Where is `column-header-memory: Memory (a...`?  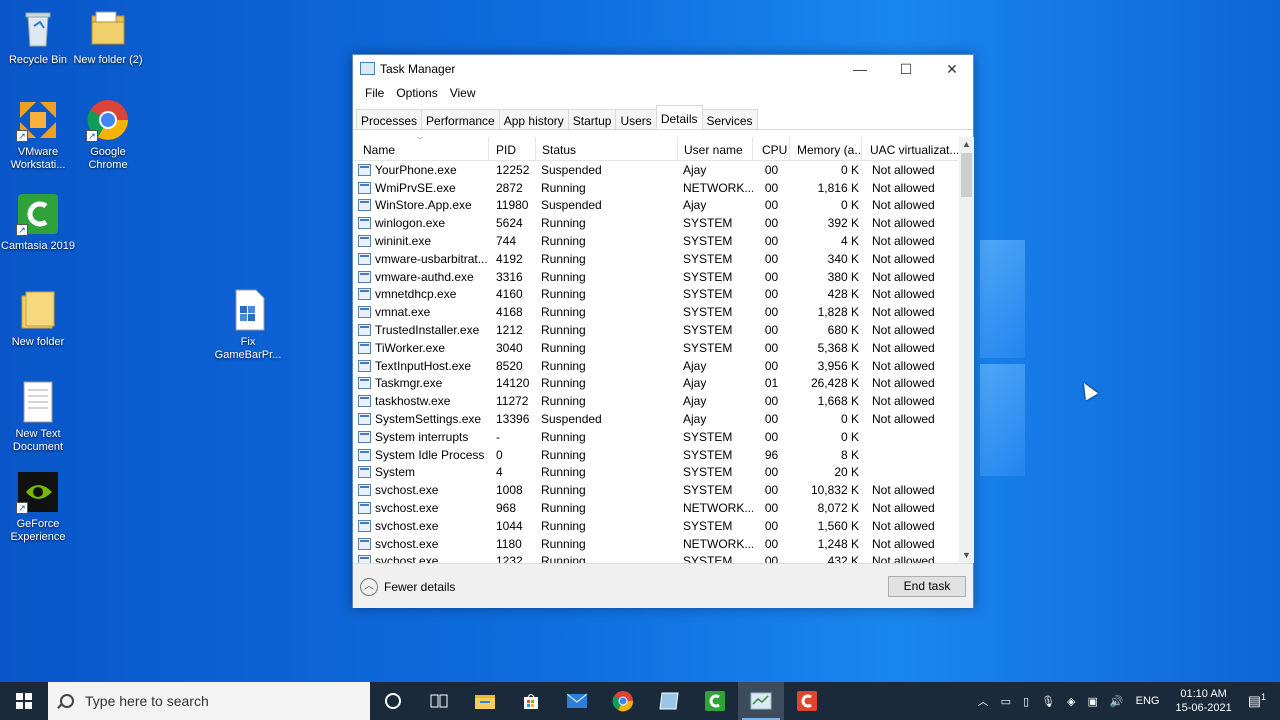 column-header-memory: Memory (a... is located at coordinates (826, 148).